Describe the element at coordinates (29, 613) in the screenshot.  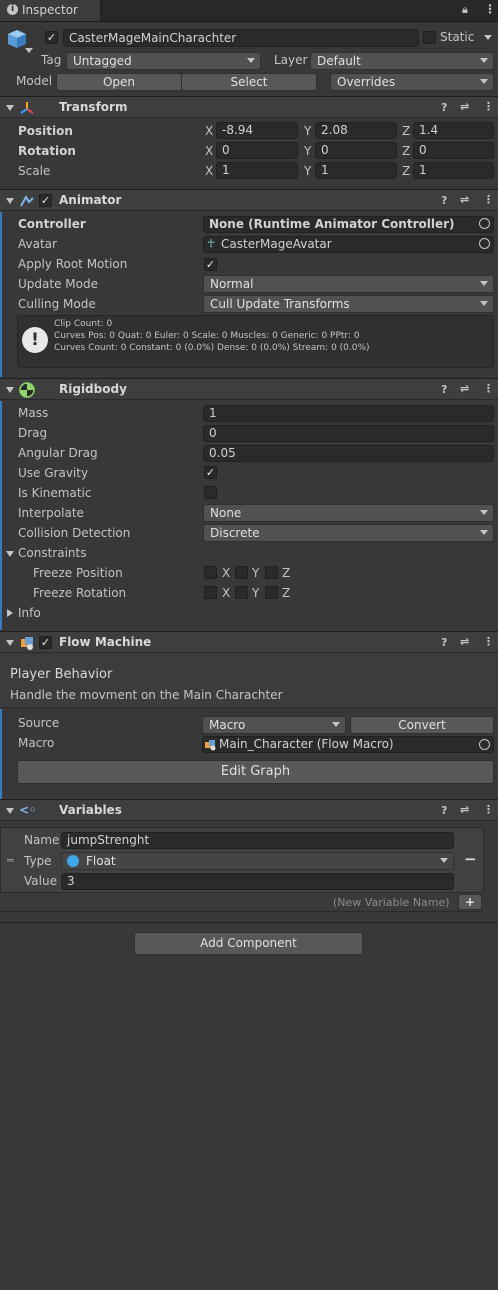
I see `info-label: Info` at that location.